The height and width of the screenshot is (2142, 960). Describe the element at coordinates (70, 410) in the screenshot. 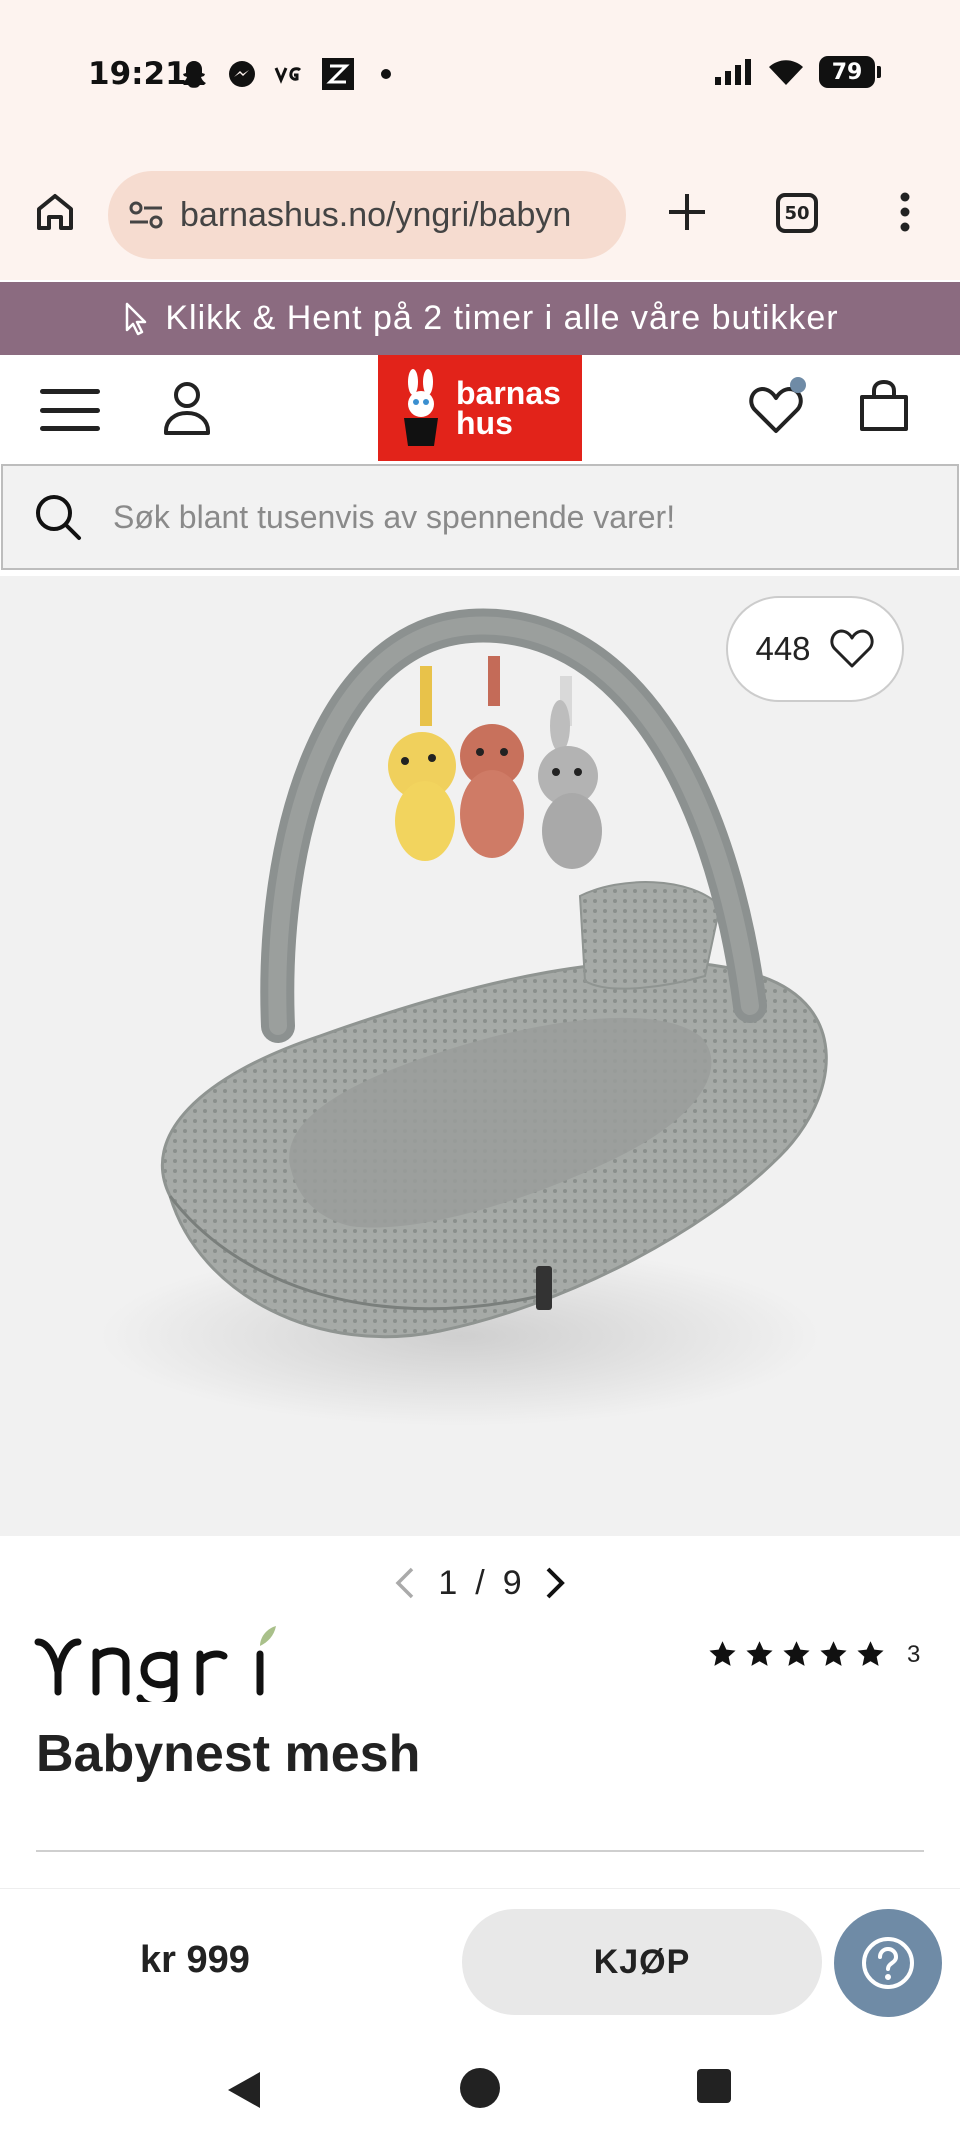

I see `menu-icon` at that location.